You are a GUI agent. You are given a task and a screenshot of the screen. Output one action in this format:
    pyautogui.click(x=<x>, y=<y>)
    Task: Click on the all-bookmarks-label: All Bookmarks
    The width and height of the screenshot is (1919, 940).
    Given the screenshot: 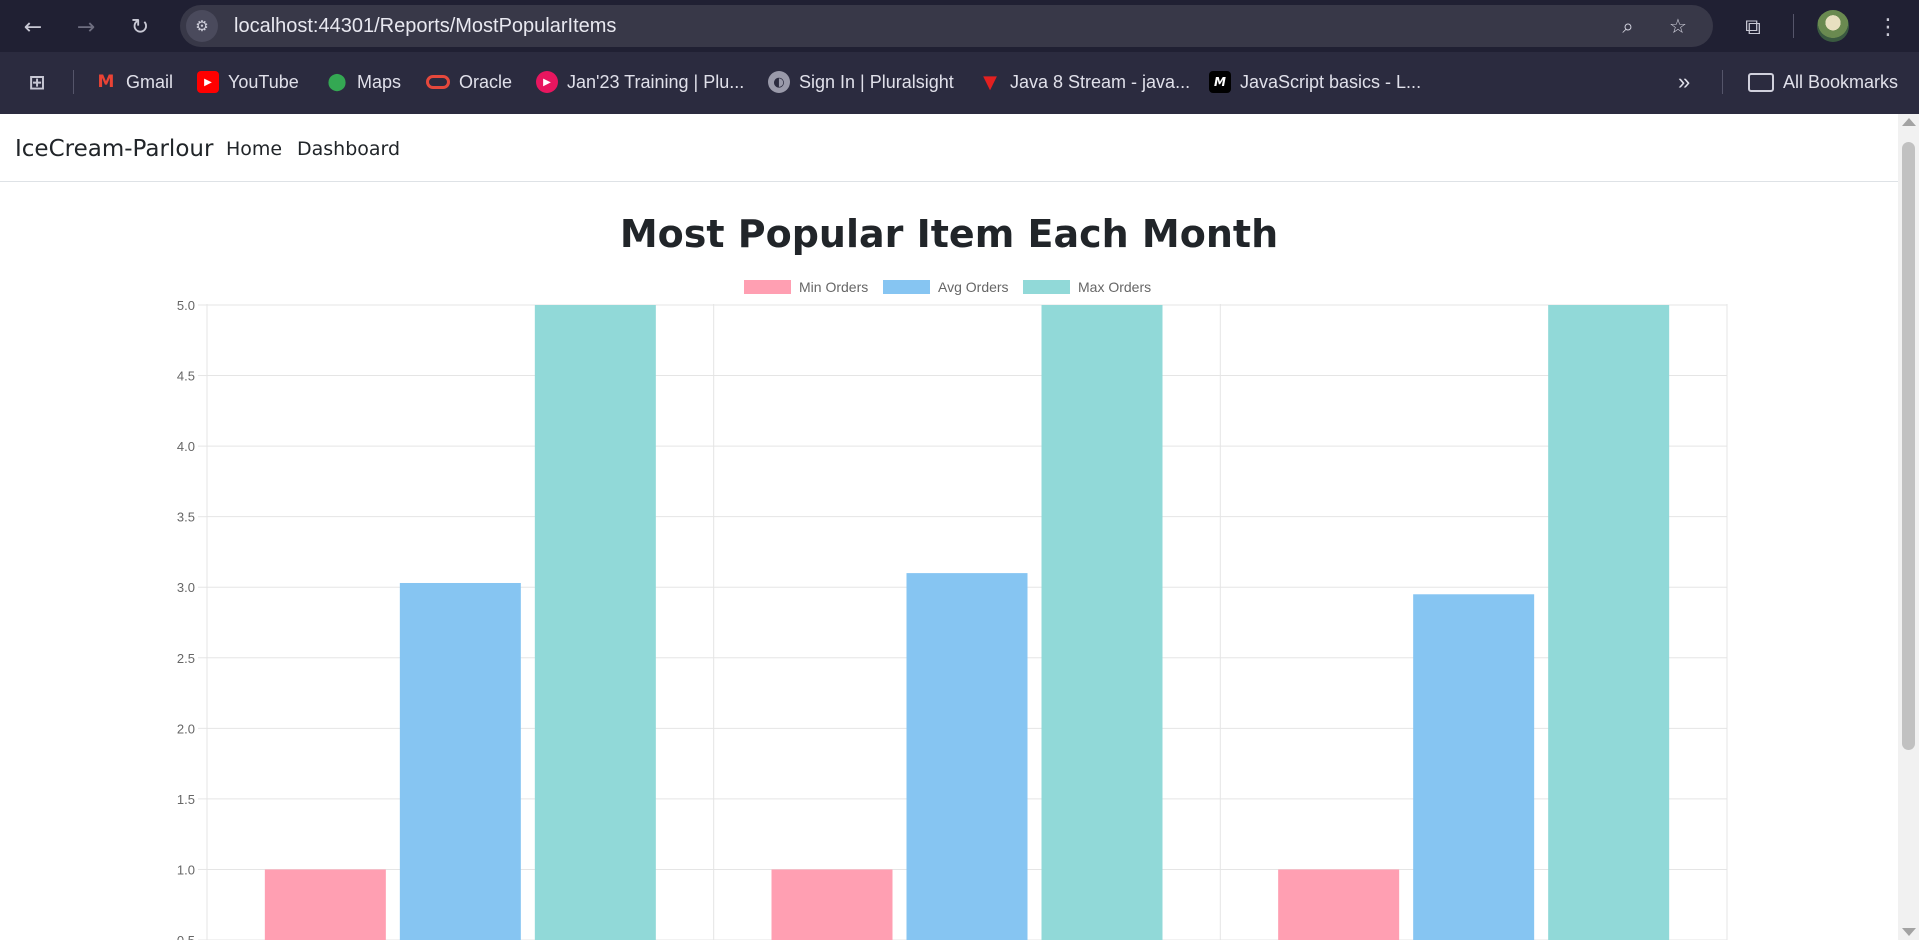 What is the action you would take?
    pyautogui.click(x=1841, y=81)
    